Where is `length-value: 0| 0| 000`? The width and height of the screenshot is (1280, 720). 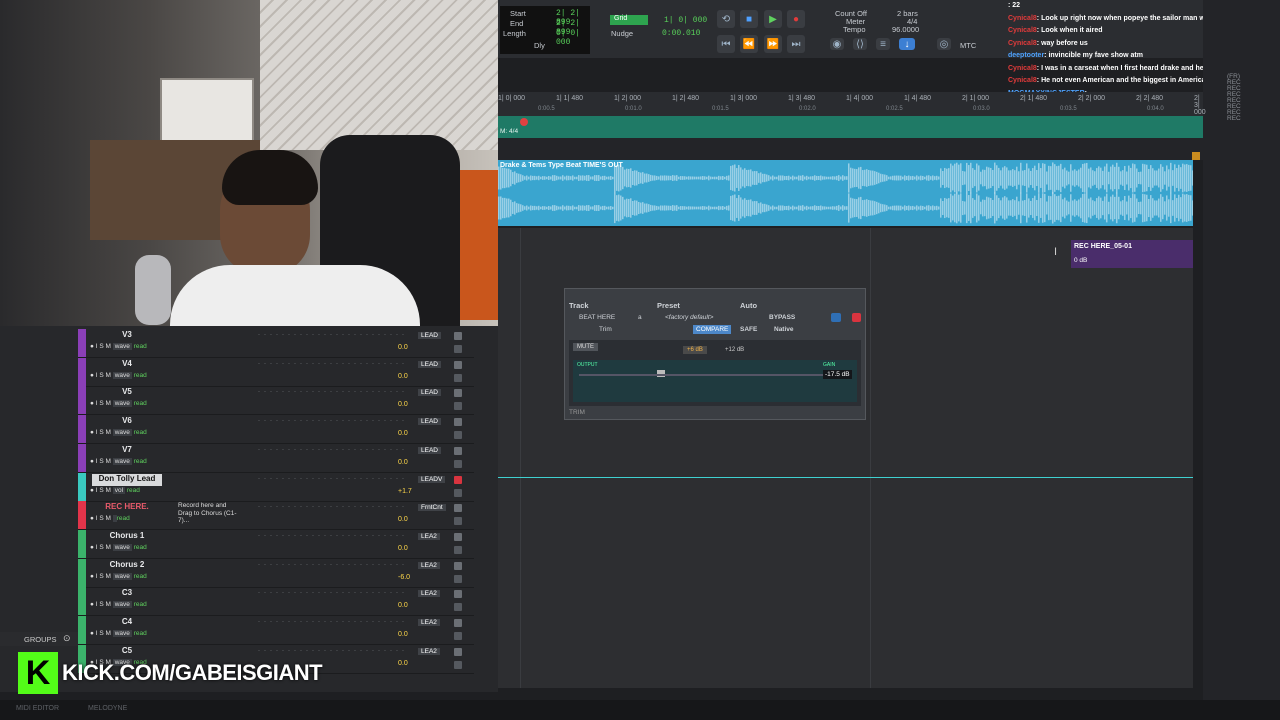 length-value: 0| 0| 000 is located at coordinates (573, 38).